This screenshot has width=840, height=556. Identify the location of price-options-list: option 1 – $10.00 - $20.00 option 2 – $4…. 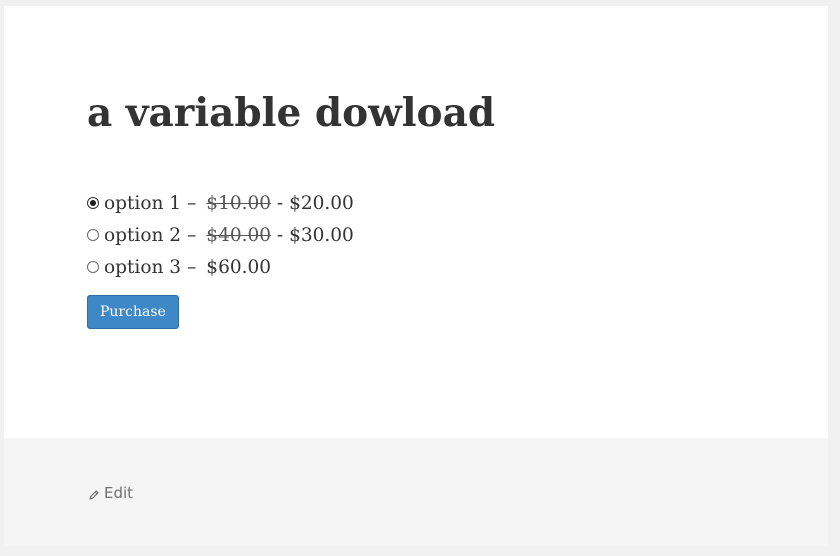
(387, 235).